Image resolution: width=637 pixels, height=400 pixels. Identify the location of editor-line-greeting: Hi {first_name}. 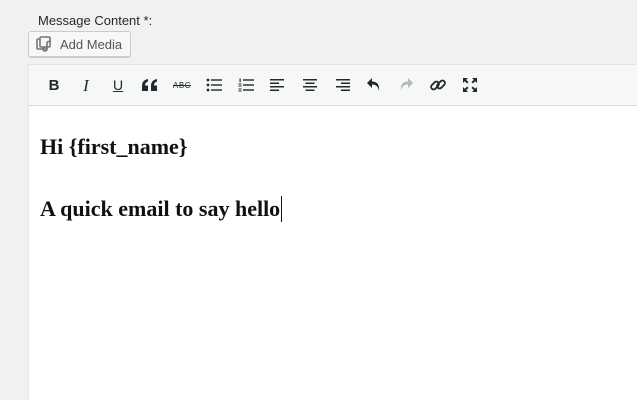
(114, 146).